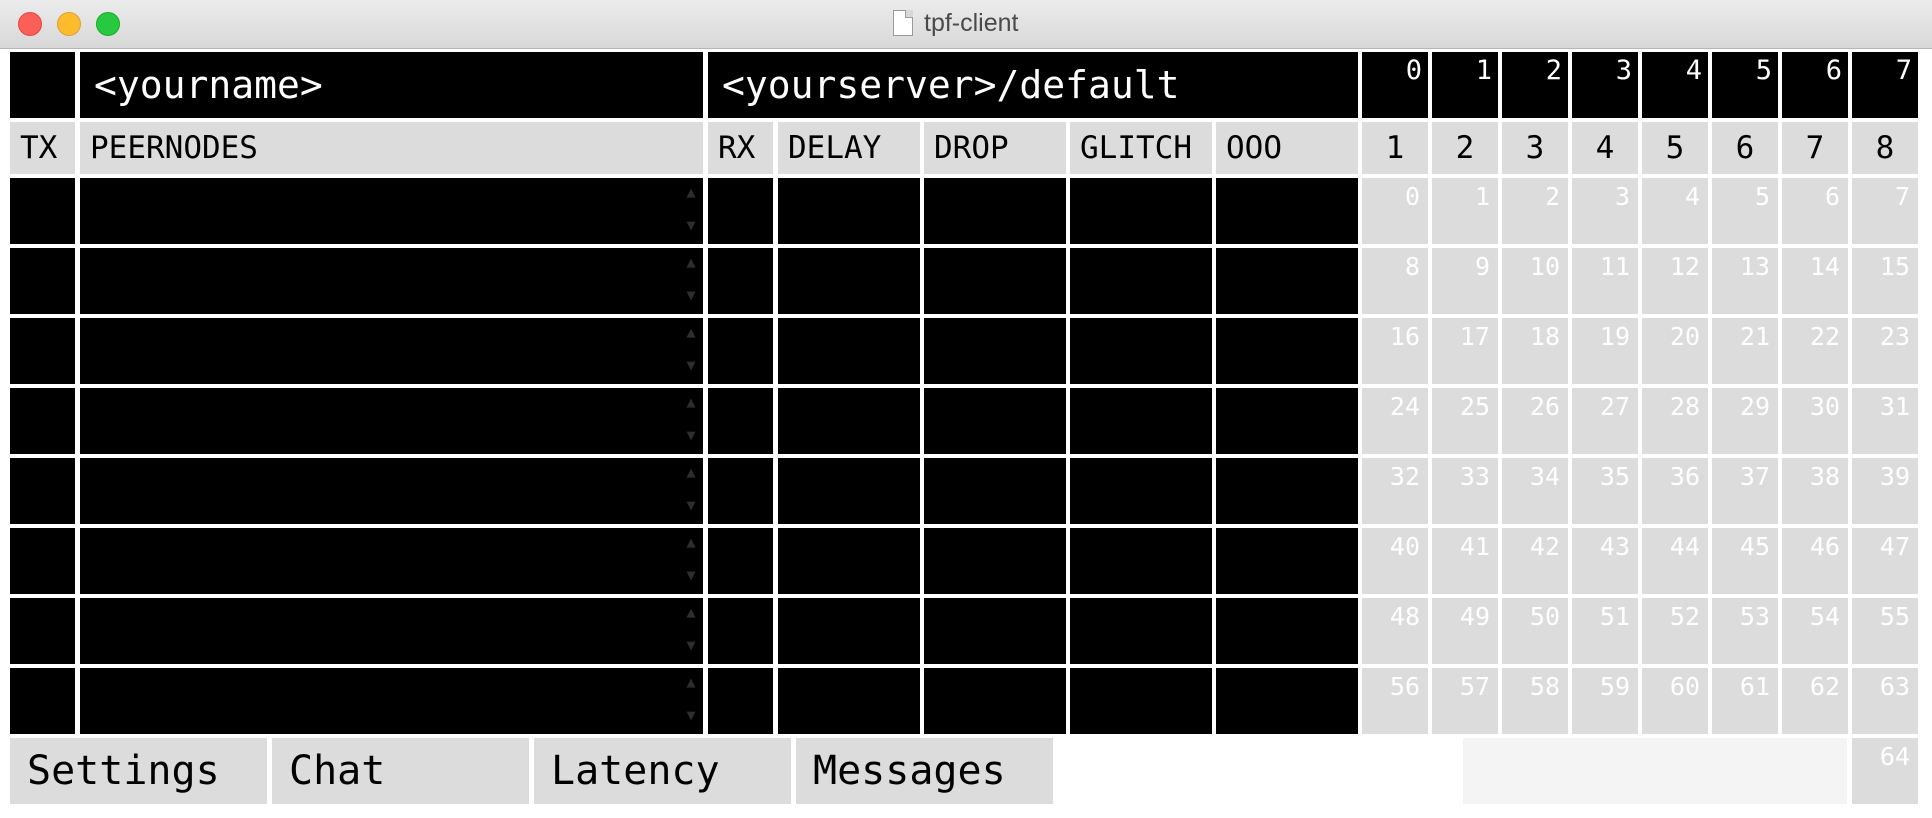 The width and height of the screenshot is (1932, 818). What do you see at coordinates (1675, 631) in the screenshot?
I see `channel-cell: 52` at bounding box center [1675, 631].